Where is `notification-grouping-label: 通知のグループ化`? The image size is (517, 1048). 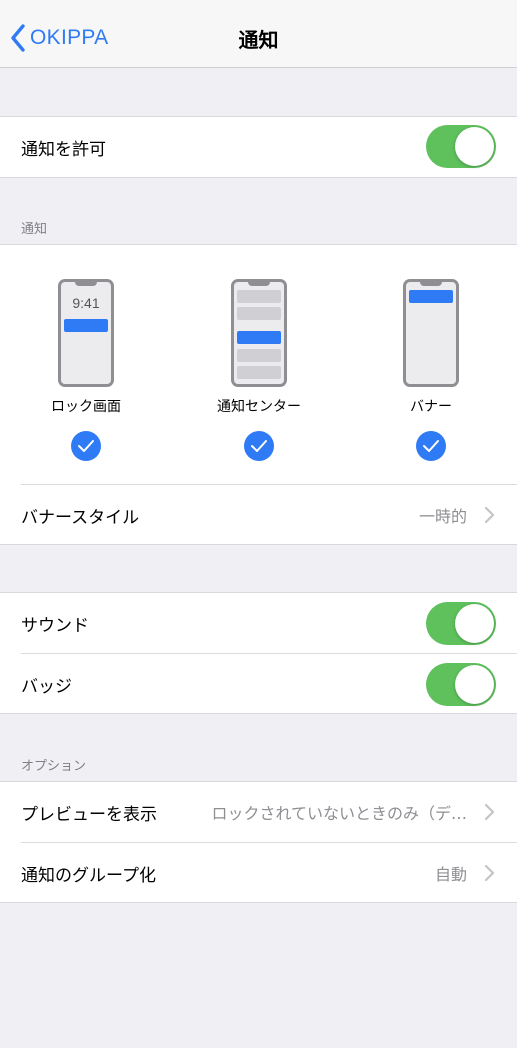 notification-grouping-label: 通知のグループ化 is located at coordinates (88, 875).